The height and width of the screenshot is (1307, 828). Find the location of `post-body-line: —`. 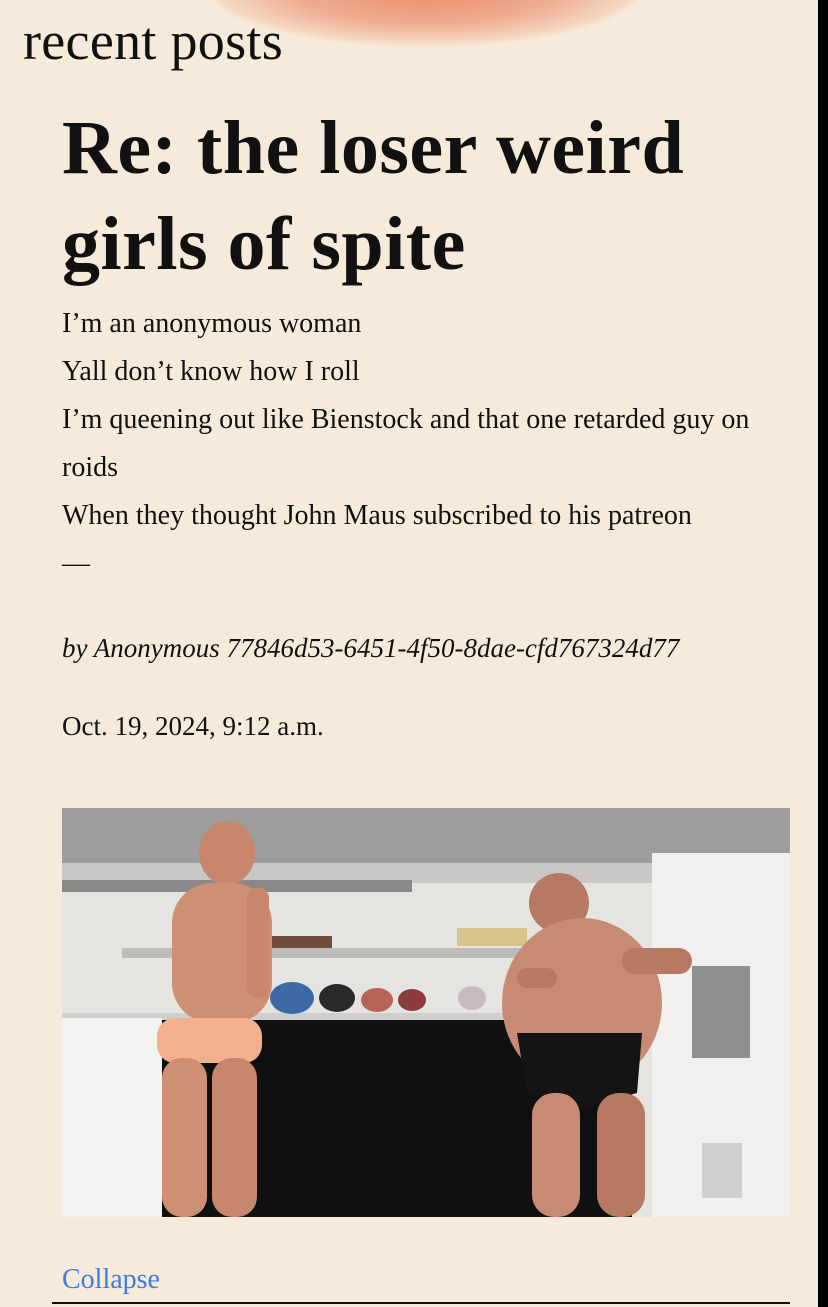

post-body-line: — is located at coordinates (76, 563).